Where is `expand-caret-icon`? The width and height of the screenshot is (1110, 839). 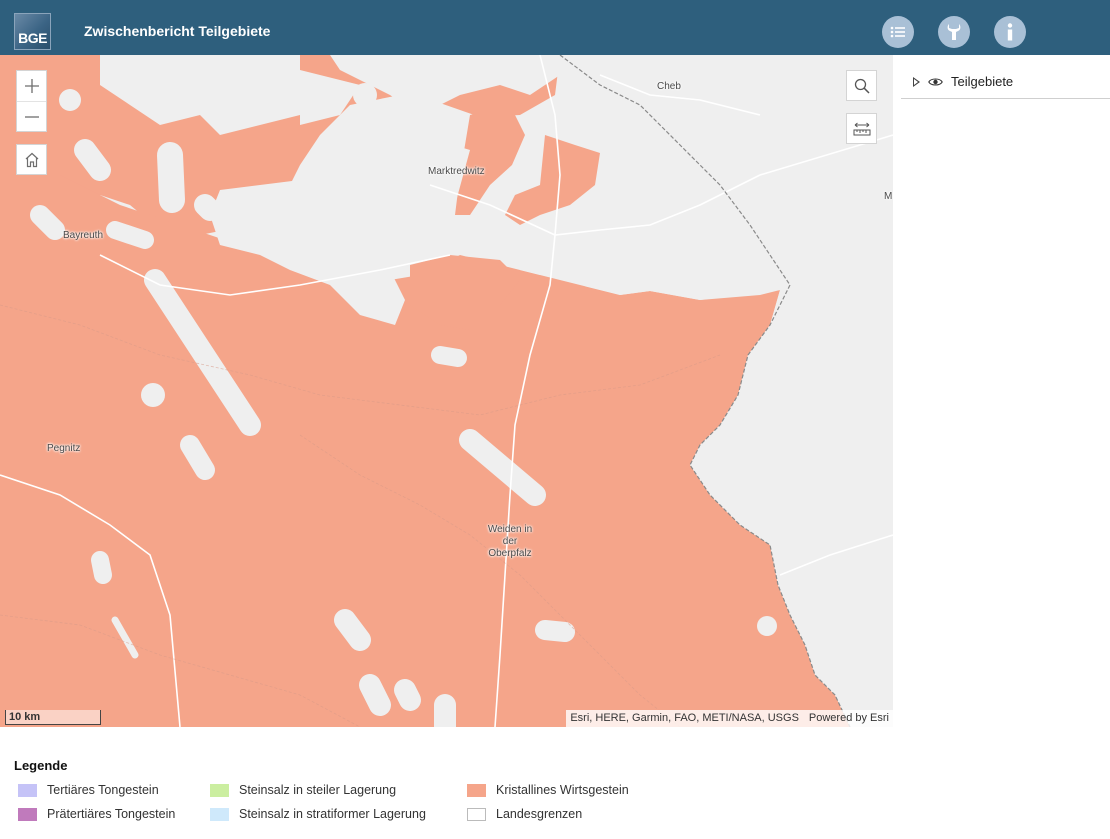 expand-caret-icon is located at coordinates (916, 81).